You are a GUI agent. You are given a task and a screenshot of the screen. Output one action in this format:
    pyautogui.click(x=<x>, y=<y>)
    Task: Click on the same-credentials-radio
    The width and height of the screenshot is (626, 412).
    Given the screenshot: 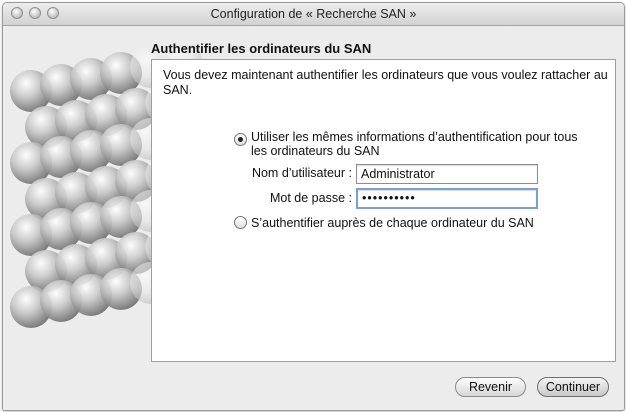 What is the action you would take?
    pyautogui.click(x=240, y=139)
    